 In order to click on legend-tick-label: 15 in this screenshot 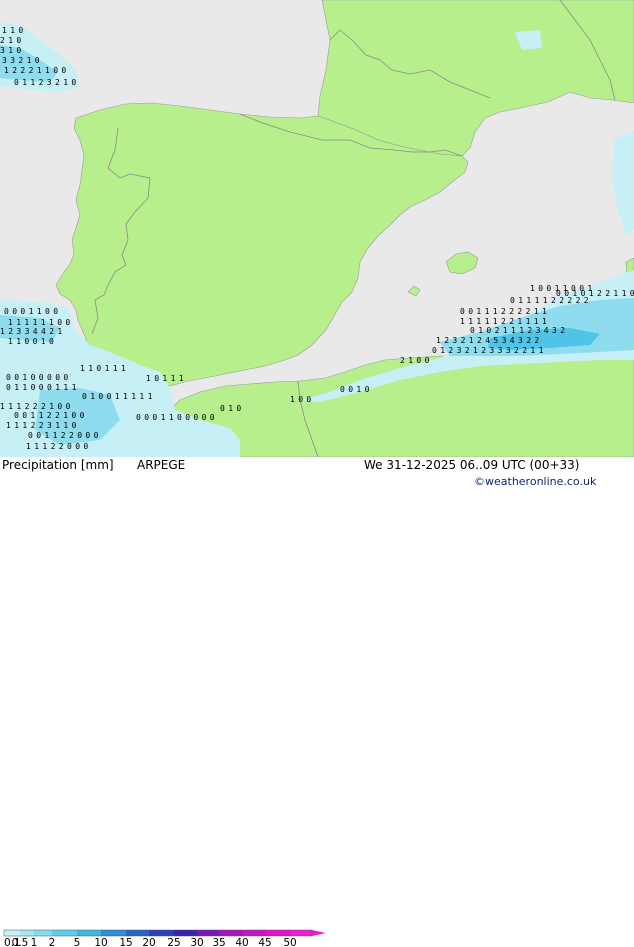, I will do `click(125, 942)`.